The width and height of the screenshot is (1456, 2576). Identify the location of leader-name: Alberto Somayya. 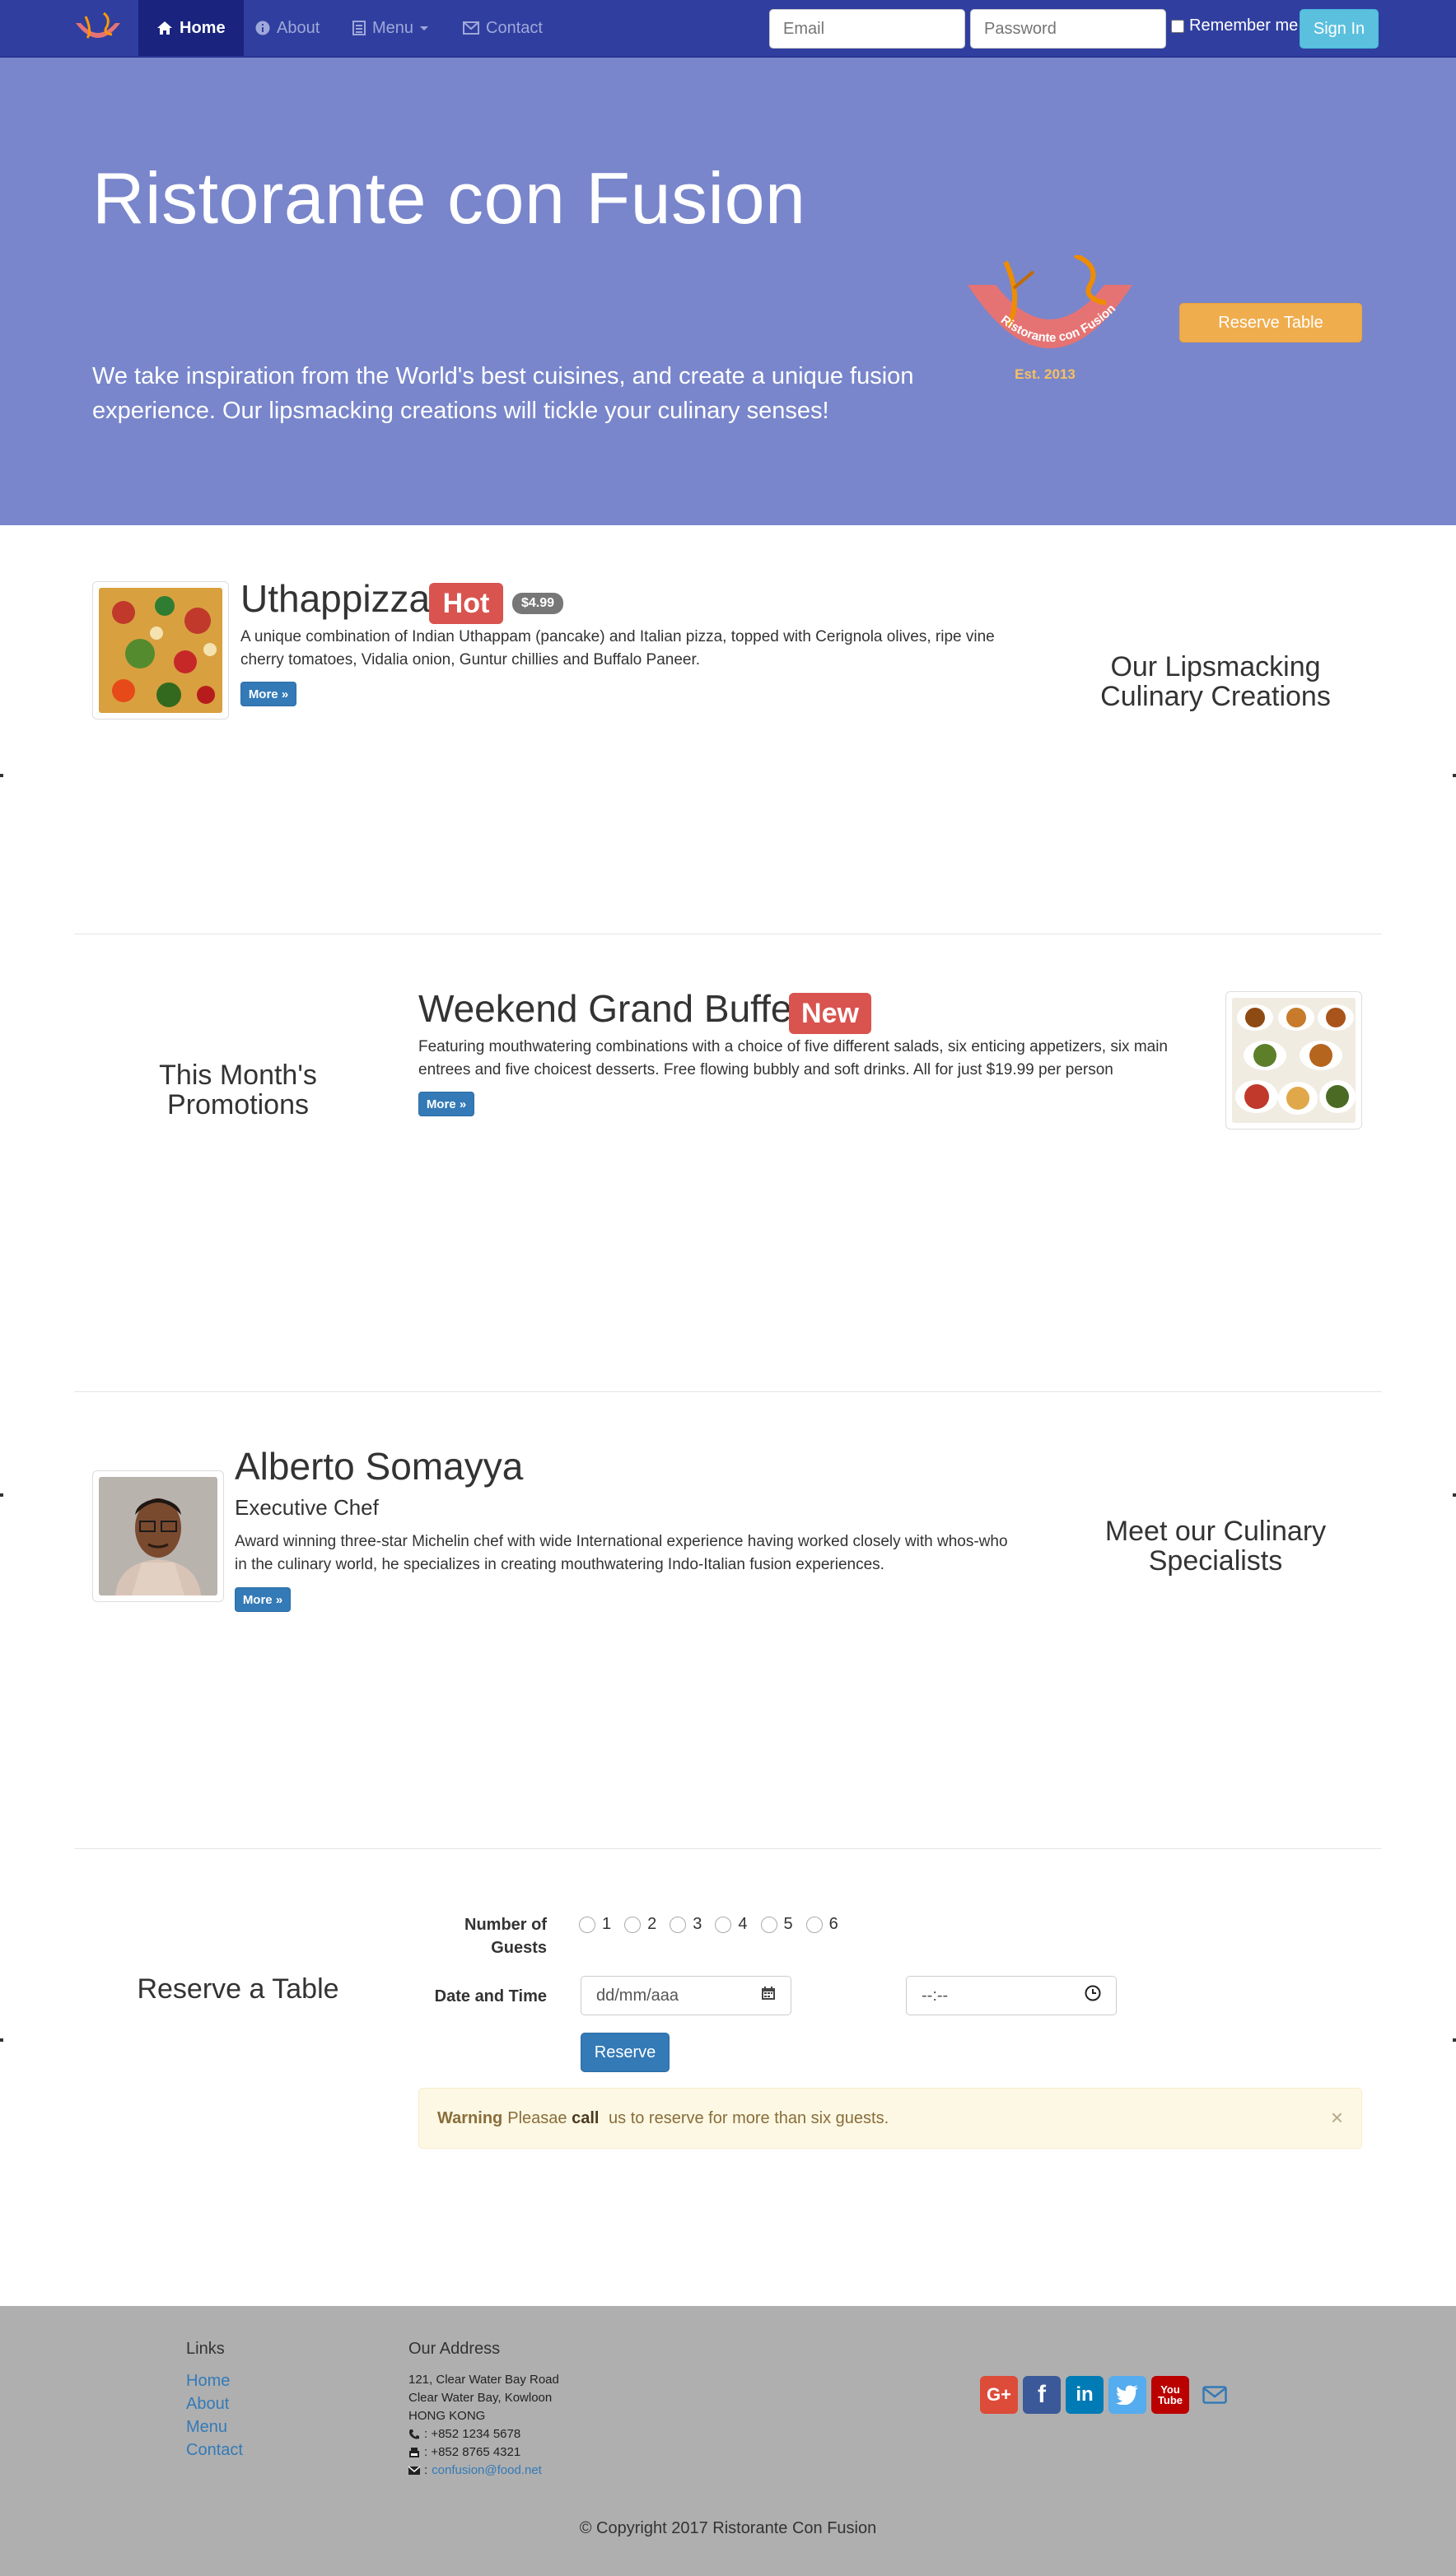
(379, 1466).